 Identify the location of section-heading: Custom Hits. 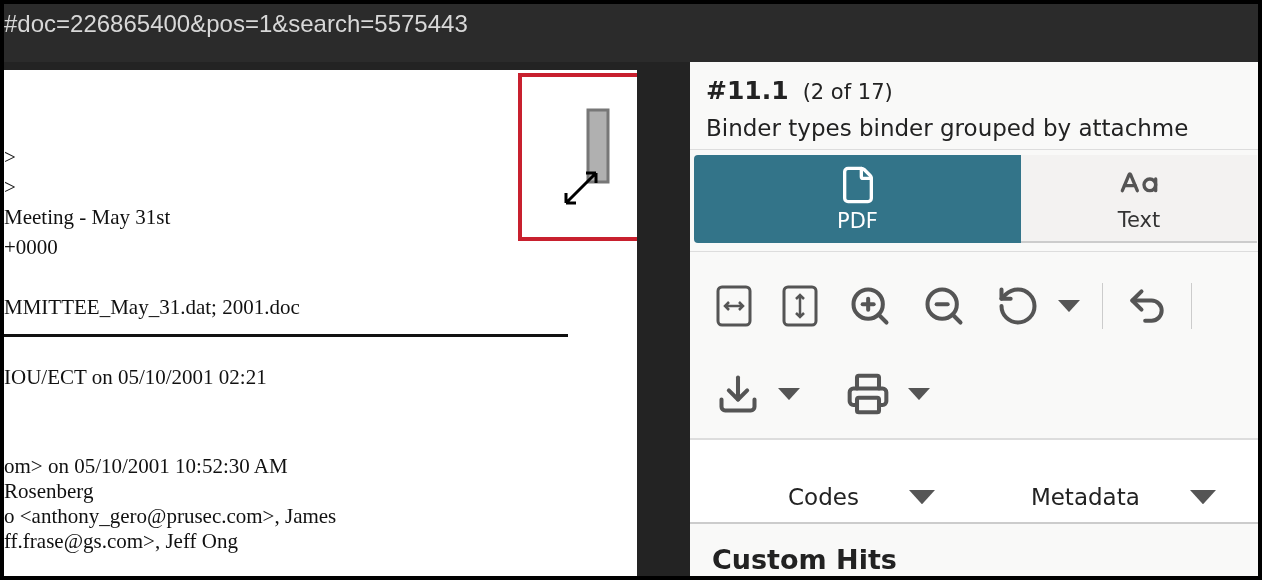
(804, 559).